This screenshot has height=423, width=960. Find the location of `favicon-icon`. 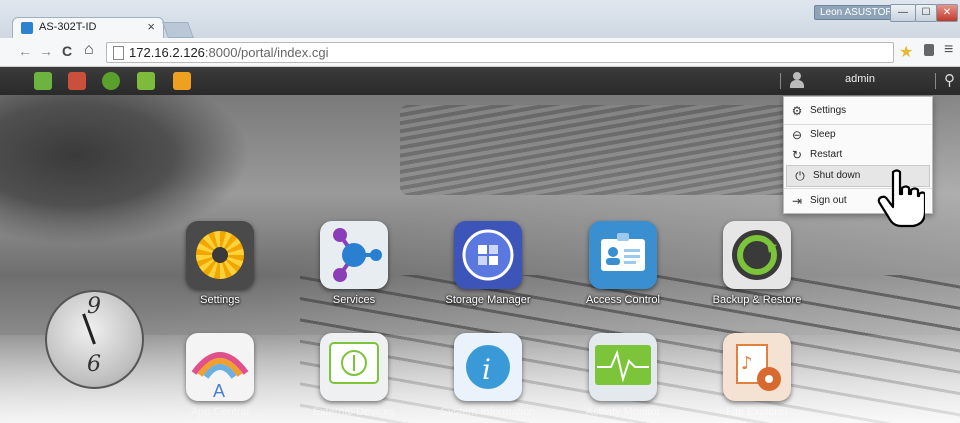

favicon-icon is located at coordinates (27, 28).